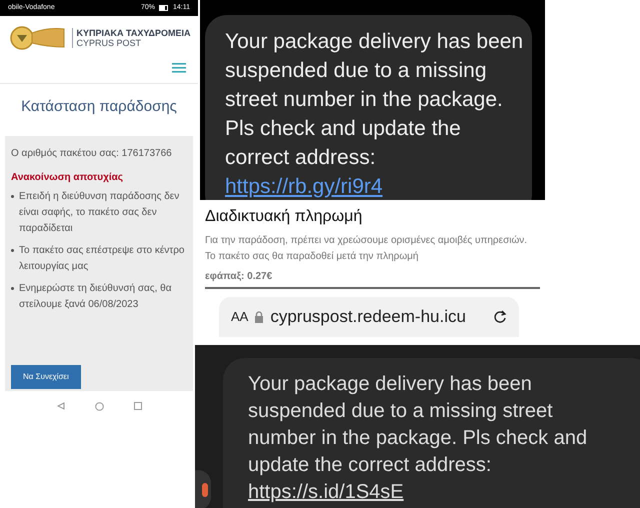  What do you see at coordinates (259, 317) in the screenshot?
I see `lock-icon` at bounding box center [259, 317].